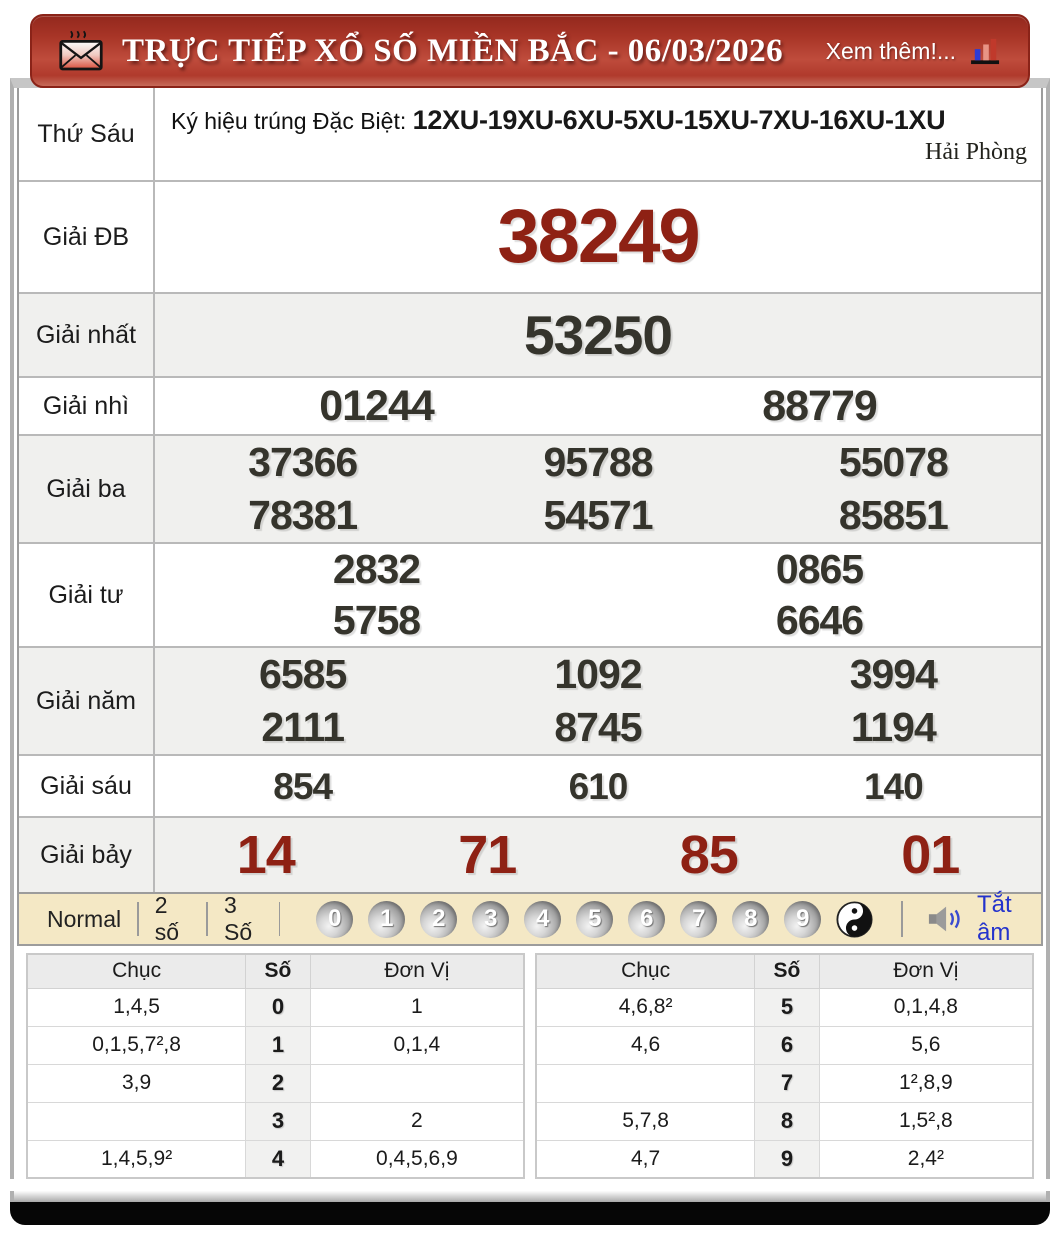 The width and height of the screenshot is (1060, 1236). I want to click on prize-number: 37366, so click(303, 462).